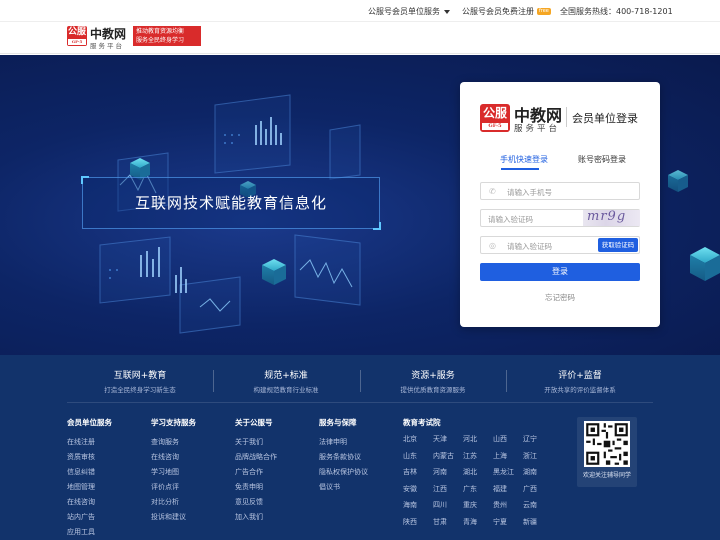 The width and height of the screenshot is (720, 540). Describe the element at coordinates (256, 517) in the screenshot. I see `footer-link: 加入我们` at that location.